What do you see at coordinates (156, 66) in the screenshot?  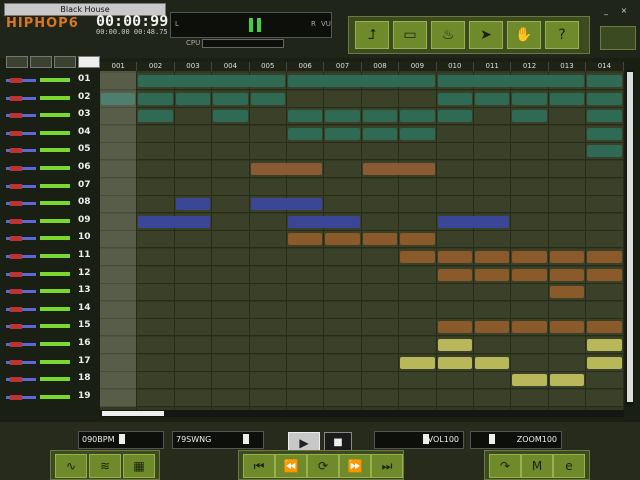 I see `column-header: 002` at bounding box center [156, 66].